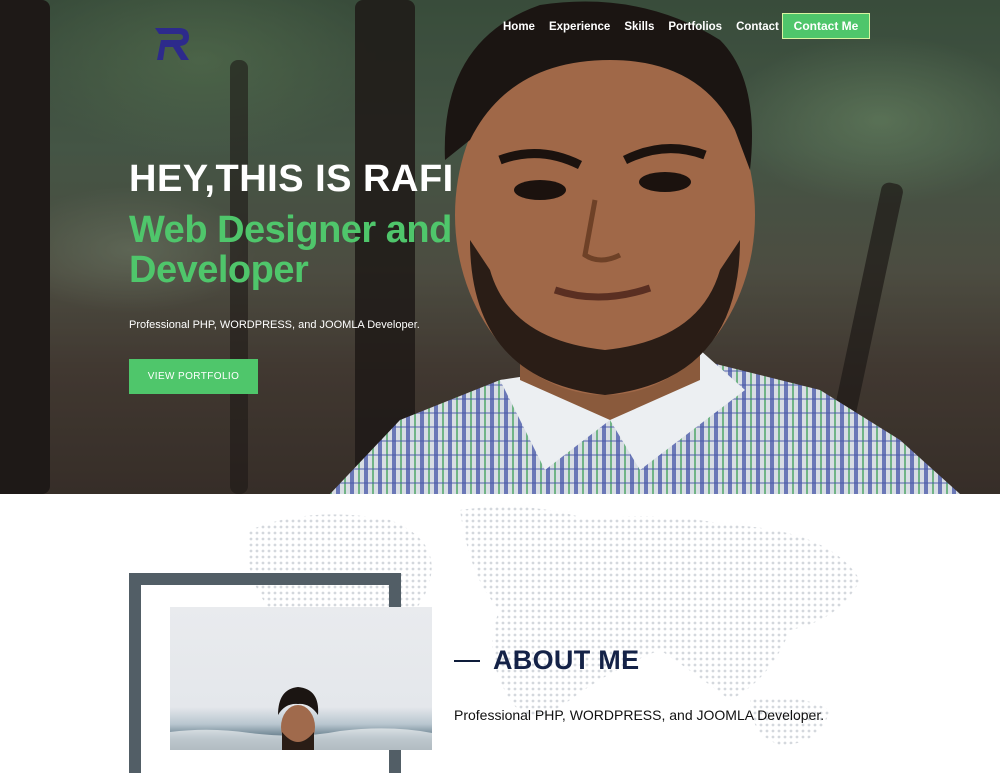  I want to click on hero-greeting: HEY,THIS IS RAFI, so click(291, 179).